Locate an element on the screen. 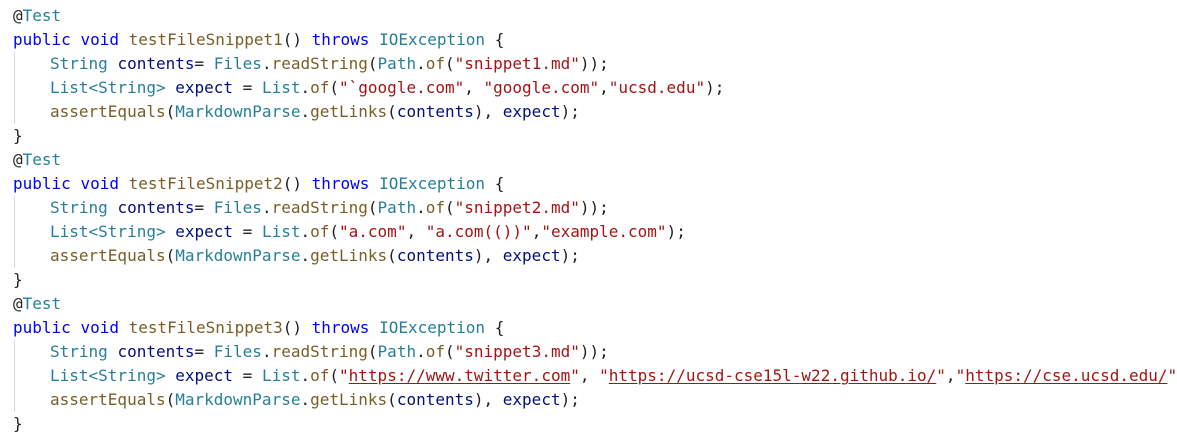  string-expected: "a.com(())" is located at coordinates (478, 231).